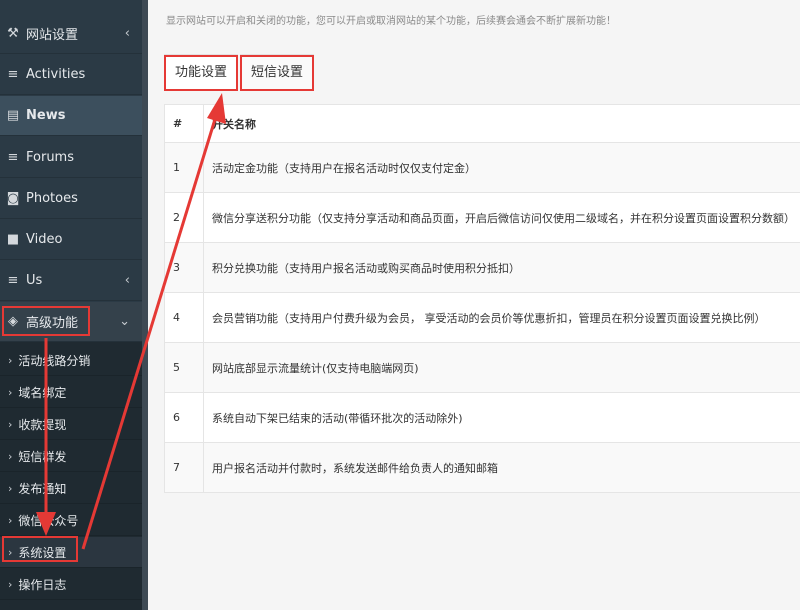 The height and width of the screenshot is (610, 800). What do you see at coordinates (501, 123) in the screenshot?
I see `column-header-switch-name: 开关名称` at bounding box center [501, 123].